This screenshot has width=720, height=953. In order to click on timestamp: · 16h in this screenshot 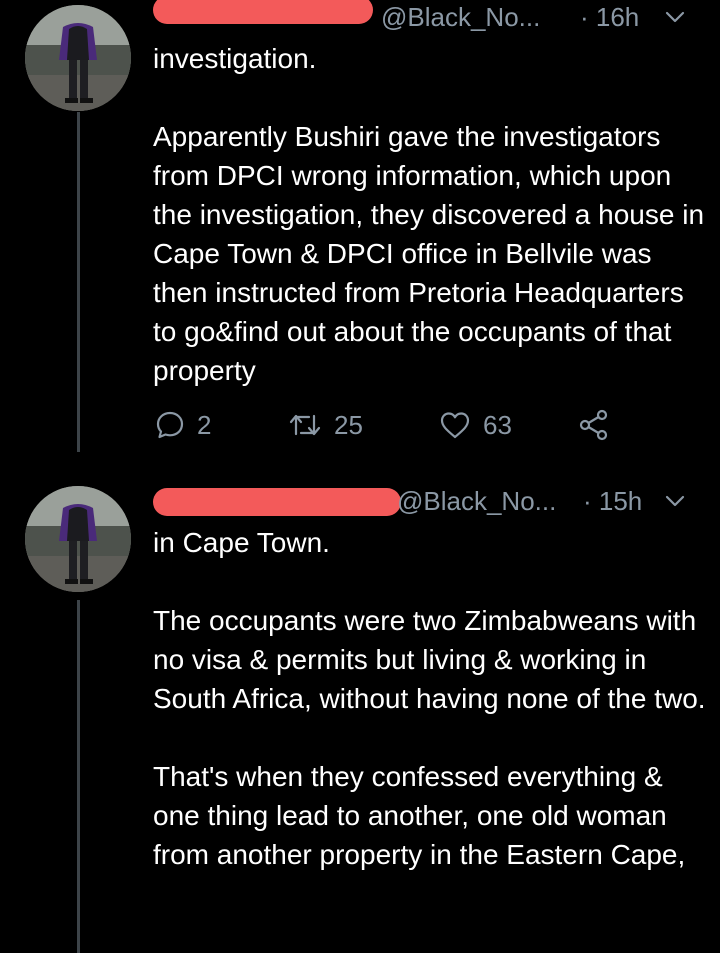, I will do `click(609, 17)`.